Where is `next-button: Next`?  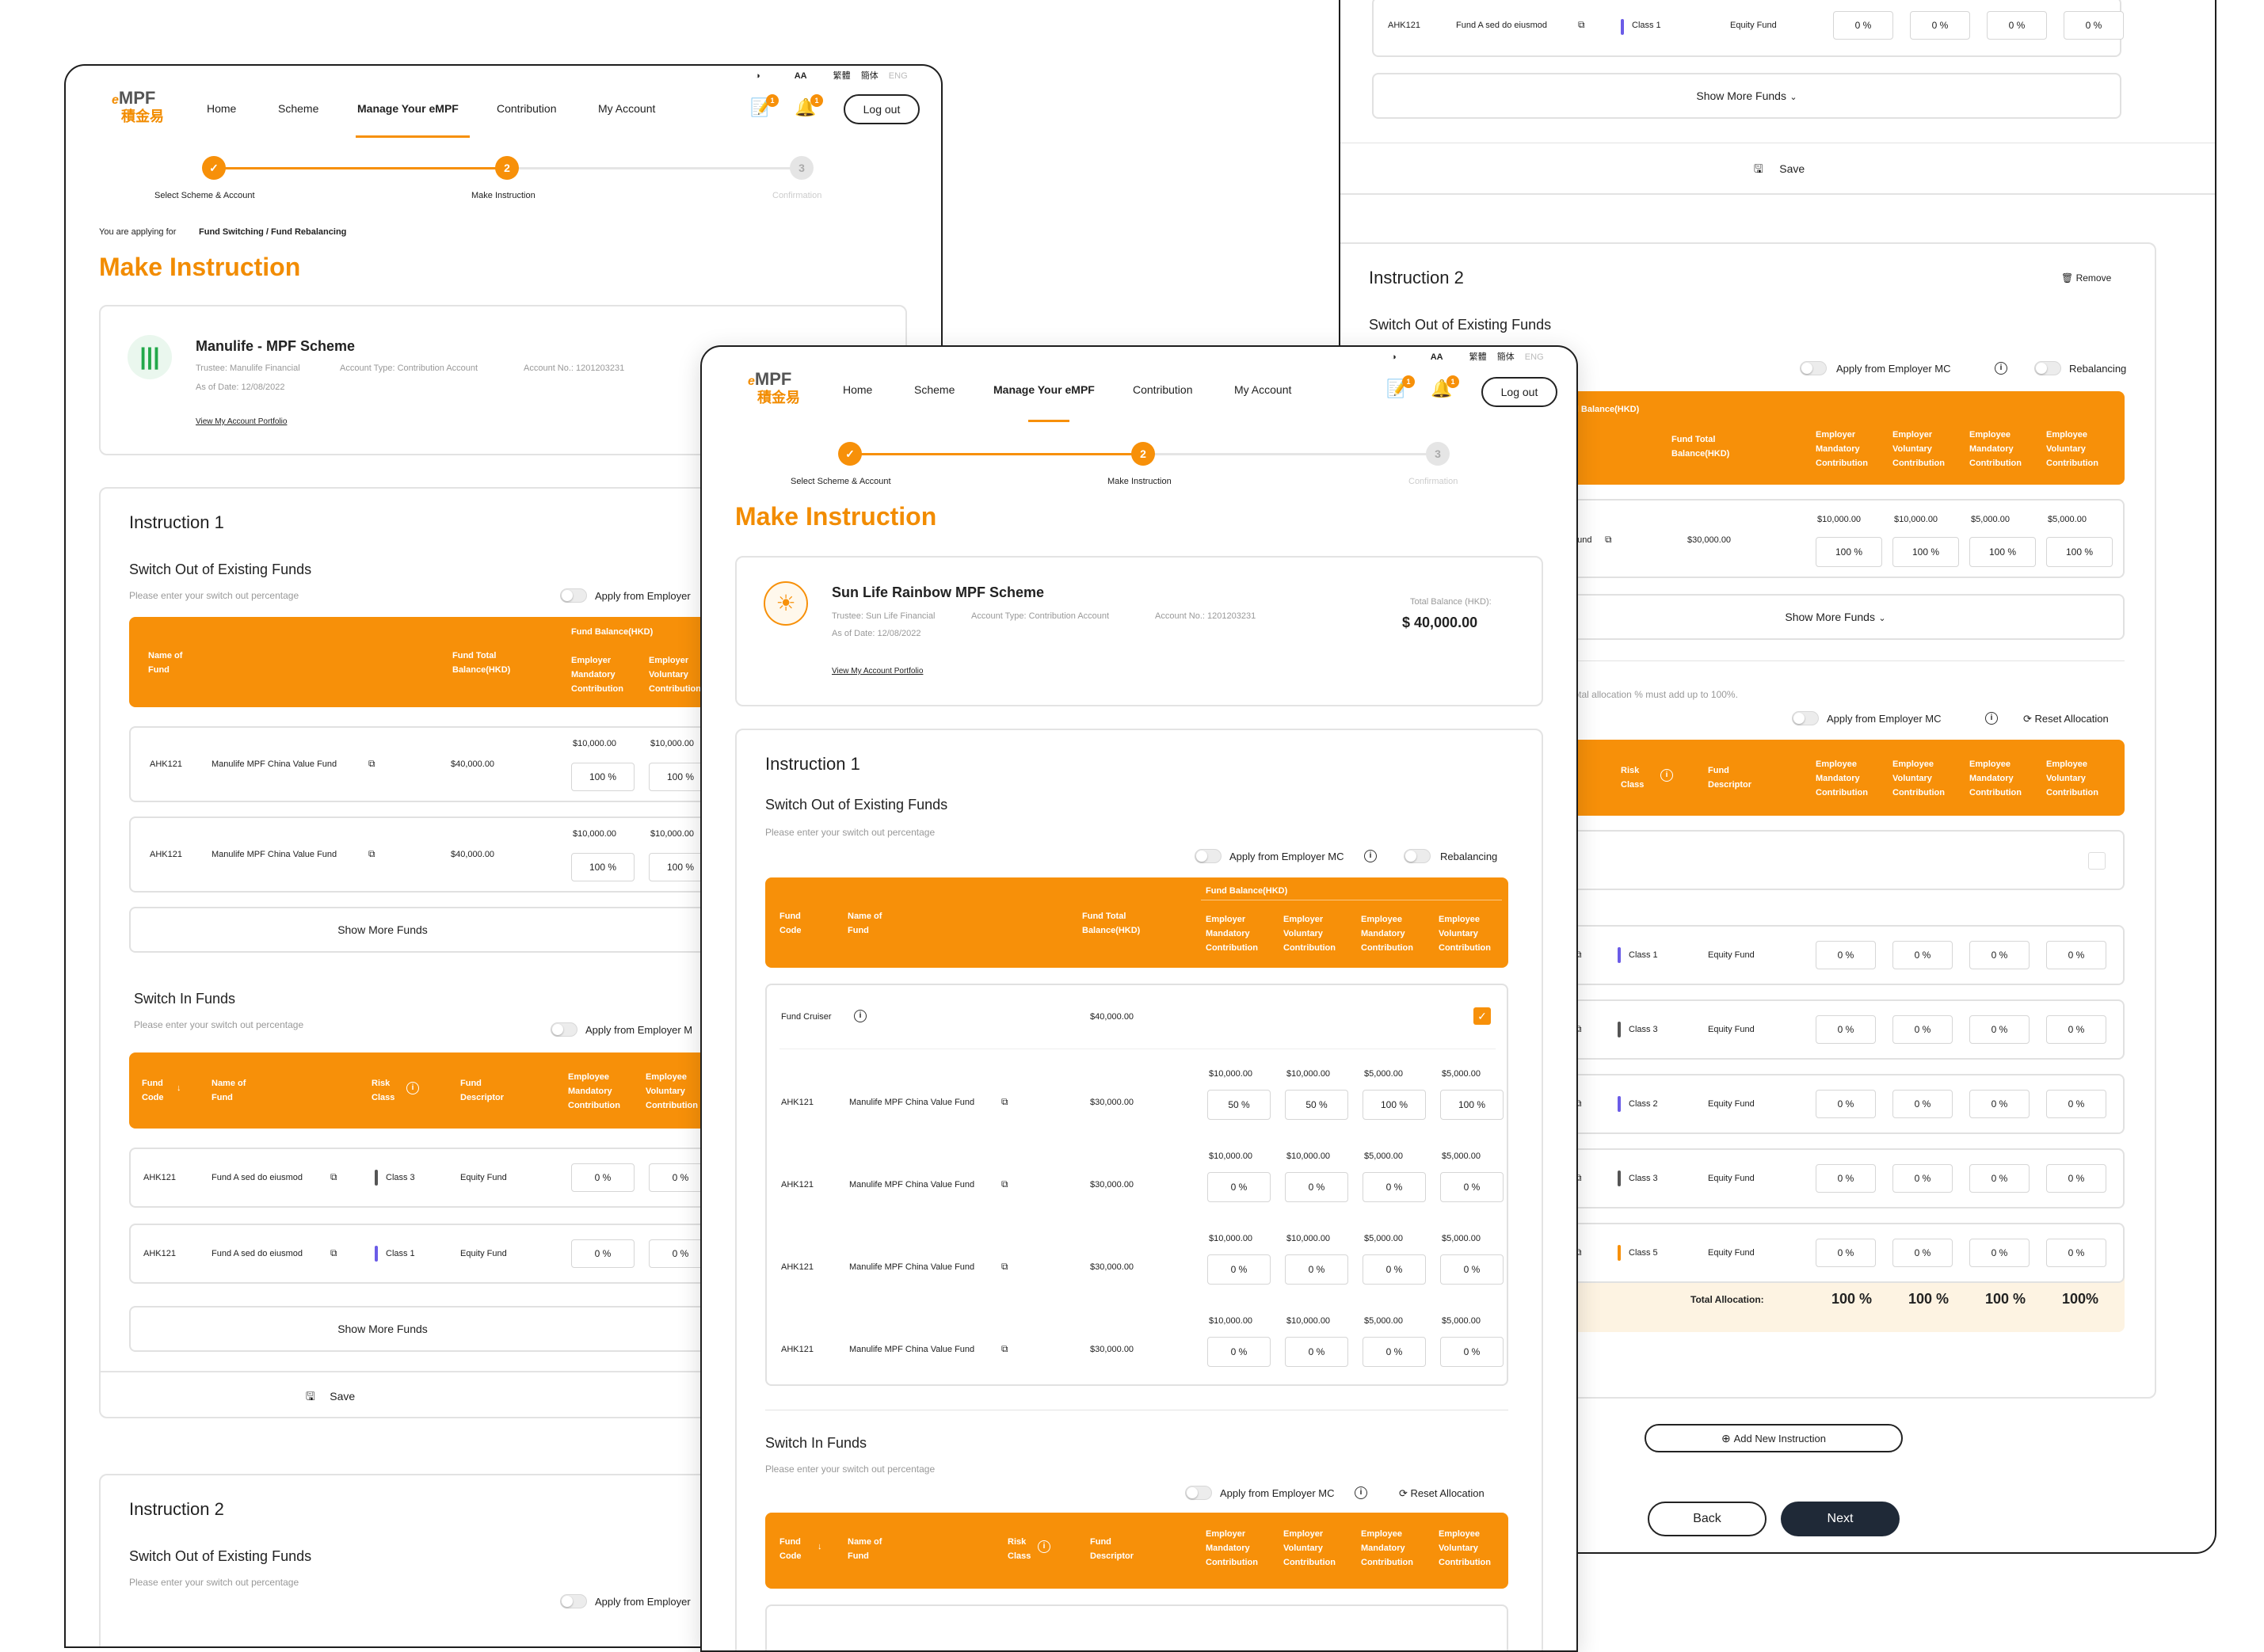
next-button: Next is located at coordinates (1840, 1519).